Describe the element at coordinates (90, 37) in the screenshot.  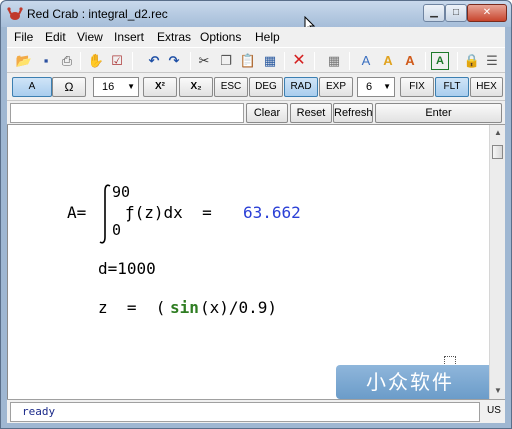
I see `menu-view: View` at that location.